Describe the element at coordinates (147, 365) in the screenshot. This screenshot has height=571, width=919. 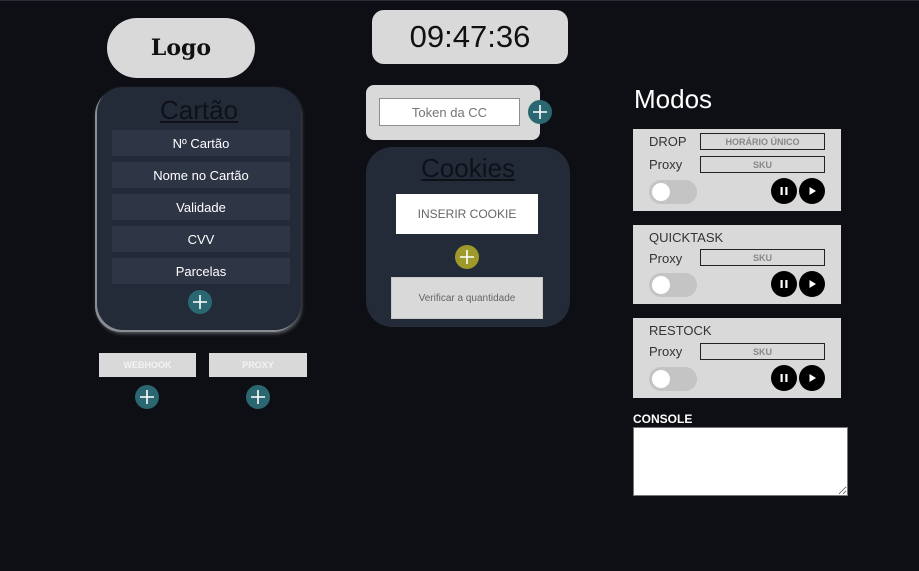
I see `webhook-button: WEBHOOK` at that location.